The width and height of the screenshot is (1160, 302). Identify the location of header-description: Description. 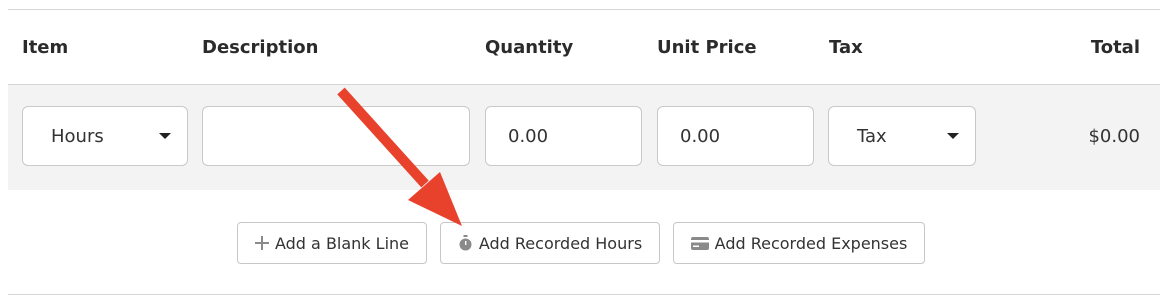
(260, 47).